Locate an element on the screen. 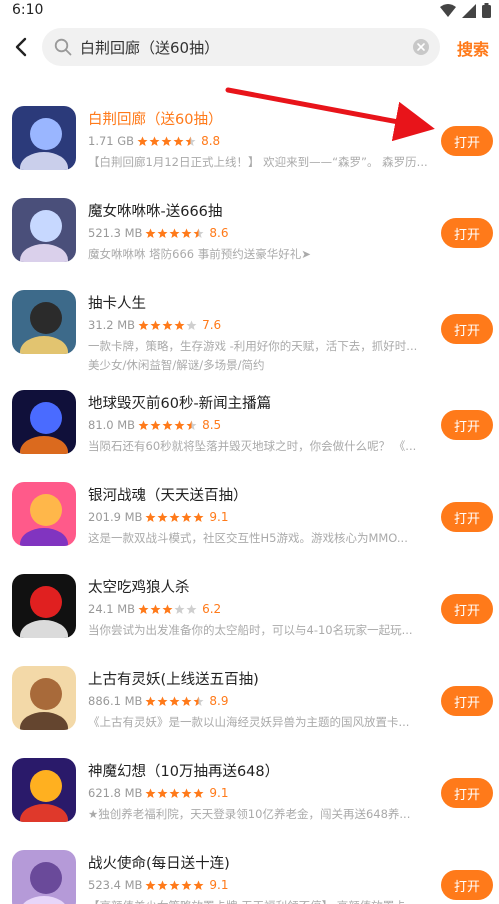  app-name: 魔女咻咻咻-送666抽 is located at coordinates (155, 210).